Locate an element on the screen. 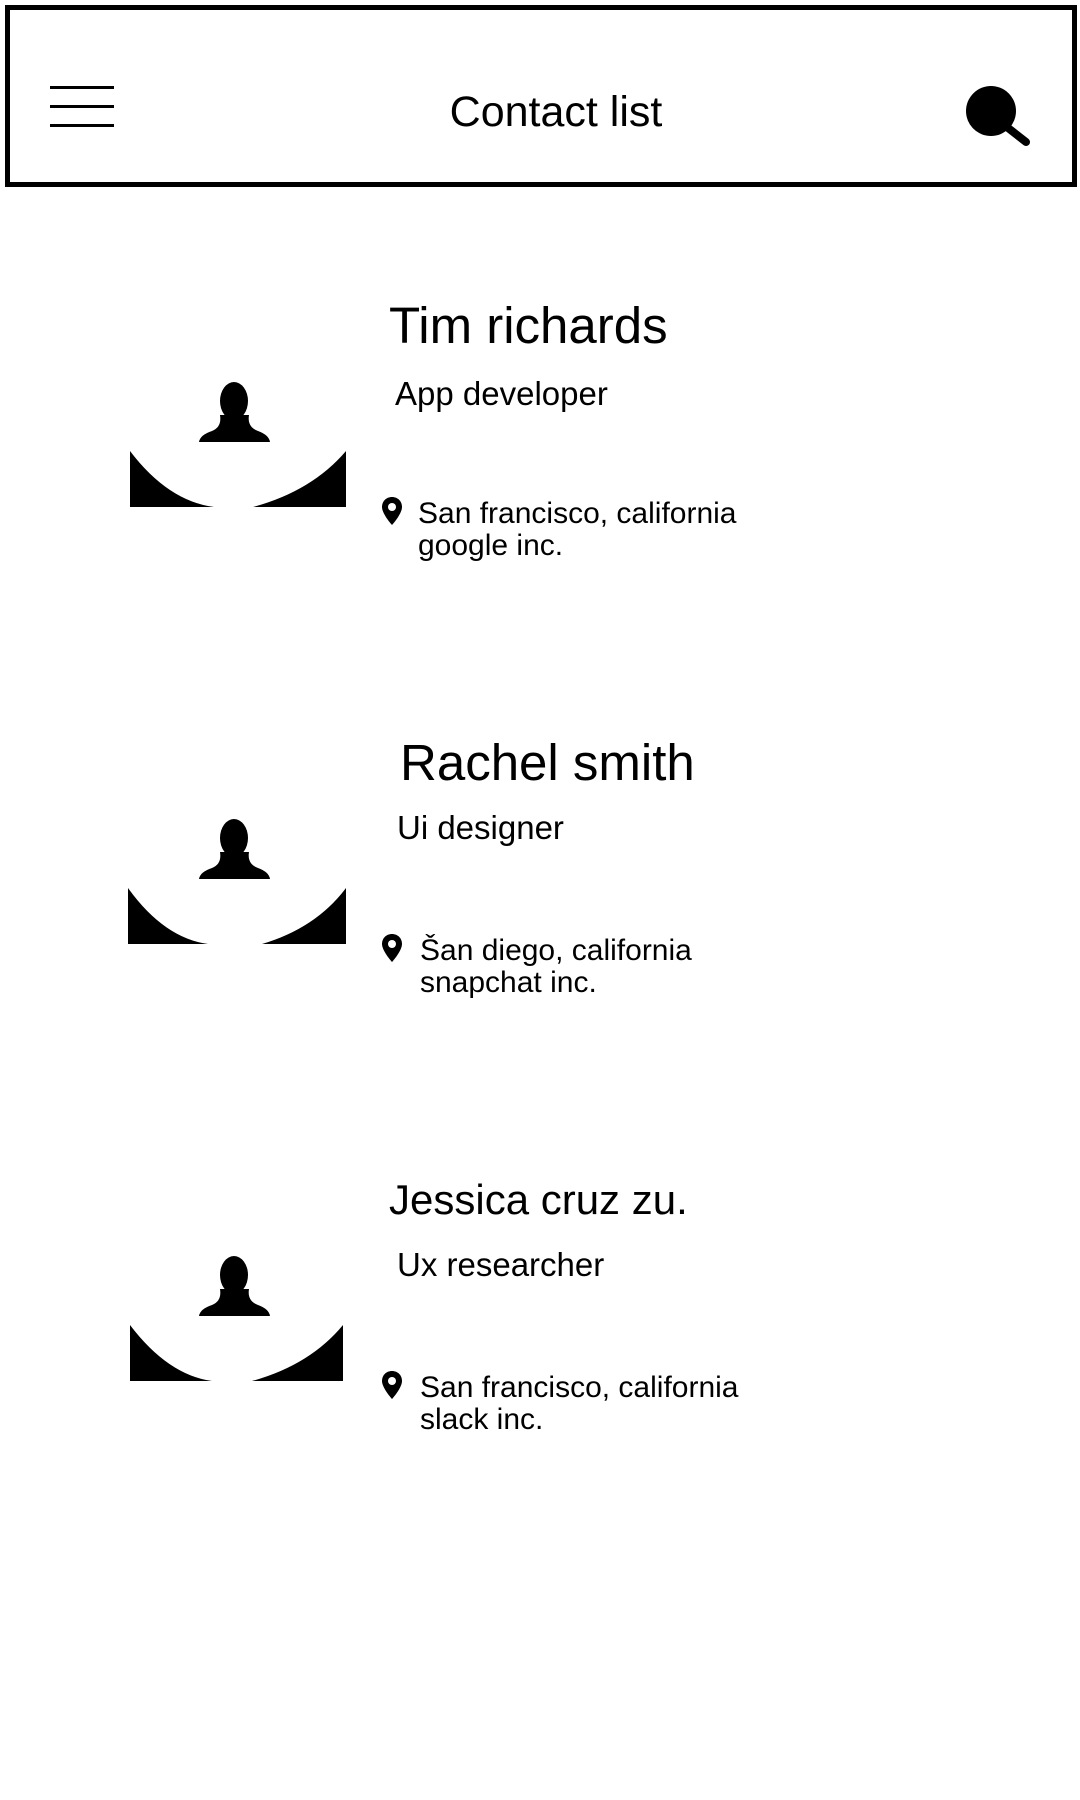 This screenshot has width=1080, height=1800. contact-company: google inc. is located at coordinates (491, 545).